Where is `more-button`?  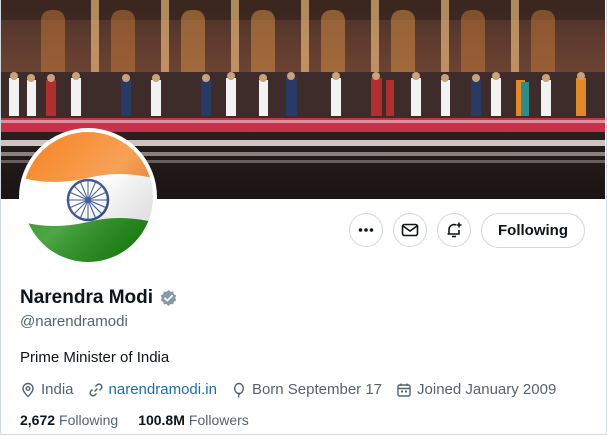 more-button is located at coordinates (366, 230).